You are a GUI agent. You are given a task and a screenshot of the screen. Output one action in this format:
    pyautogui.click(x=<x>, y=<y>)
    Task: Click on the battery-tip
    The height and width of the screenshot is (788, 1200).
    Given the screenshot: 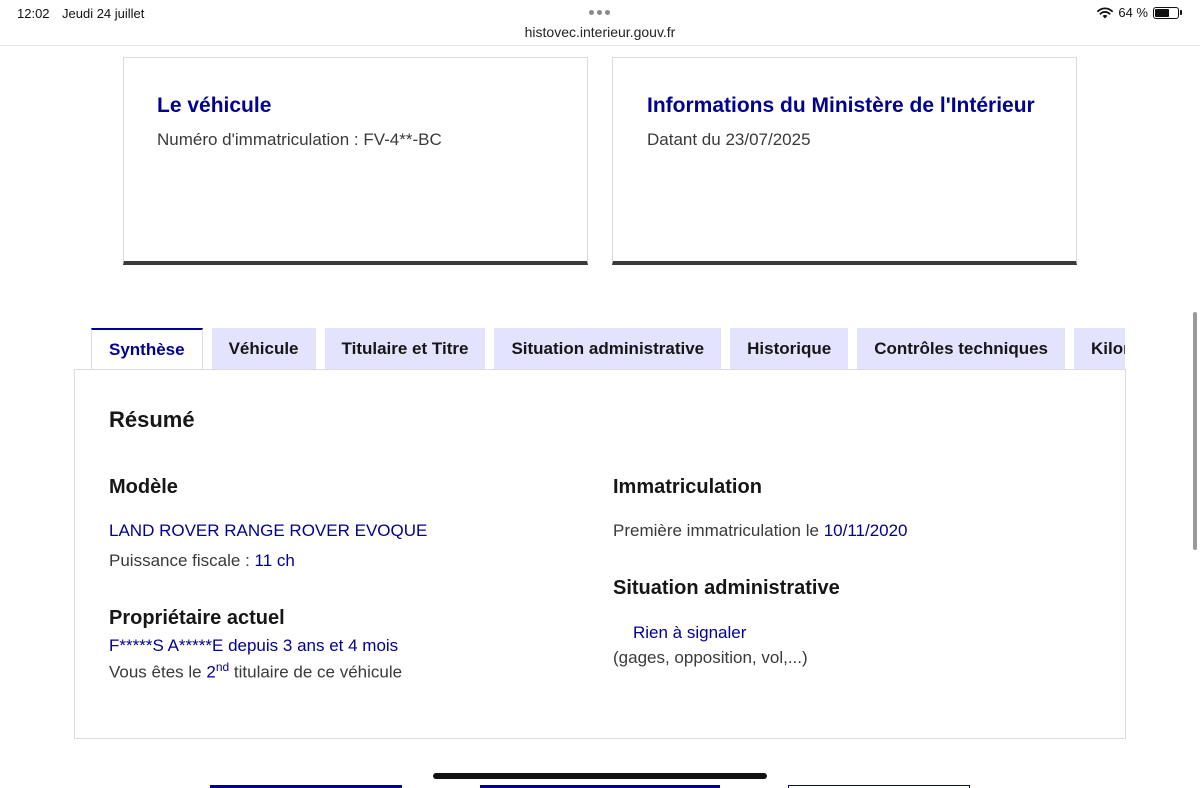 What is the action you would take?
    pyautogui.click(x=1181, y=12)
    